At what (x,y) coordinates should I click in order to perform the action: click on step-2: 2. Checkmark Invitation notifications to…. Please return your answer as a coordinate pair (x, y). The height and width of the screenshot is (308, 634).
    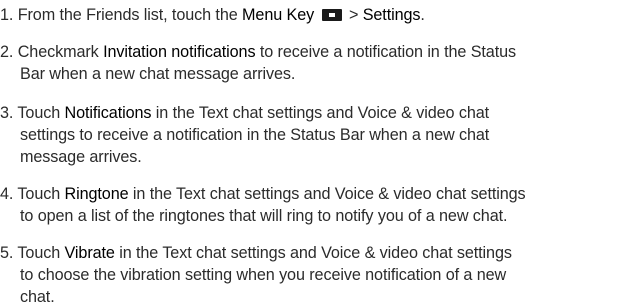
    Looking at the image, I should click on (317, 63).